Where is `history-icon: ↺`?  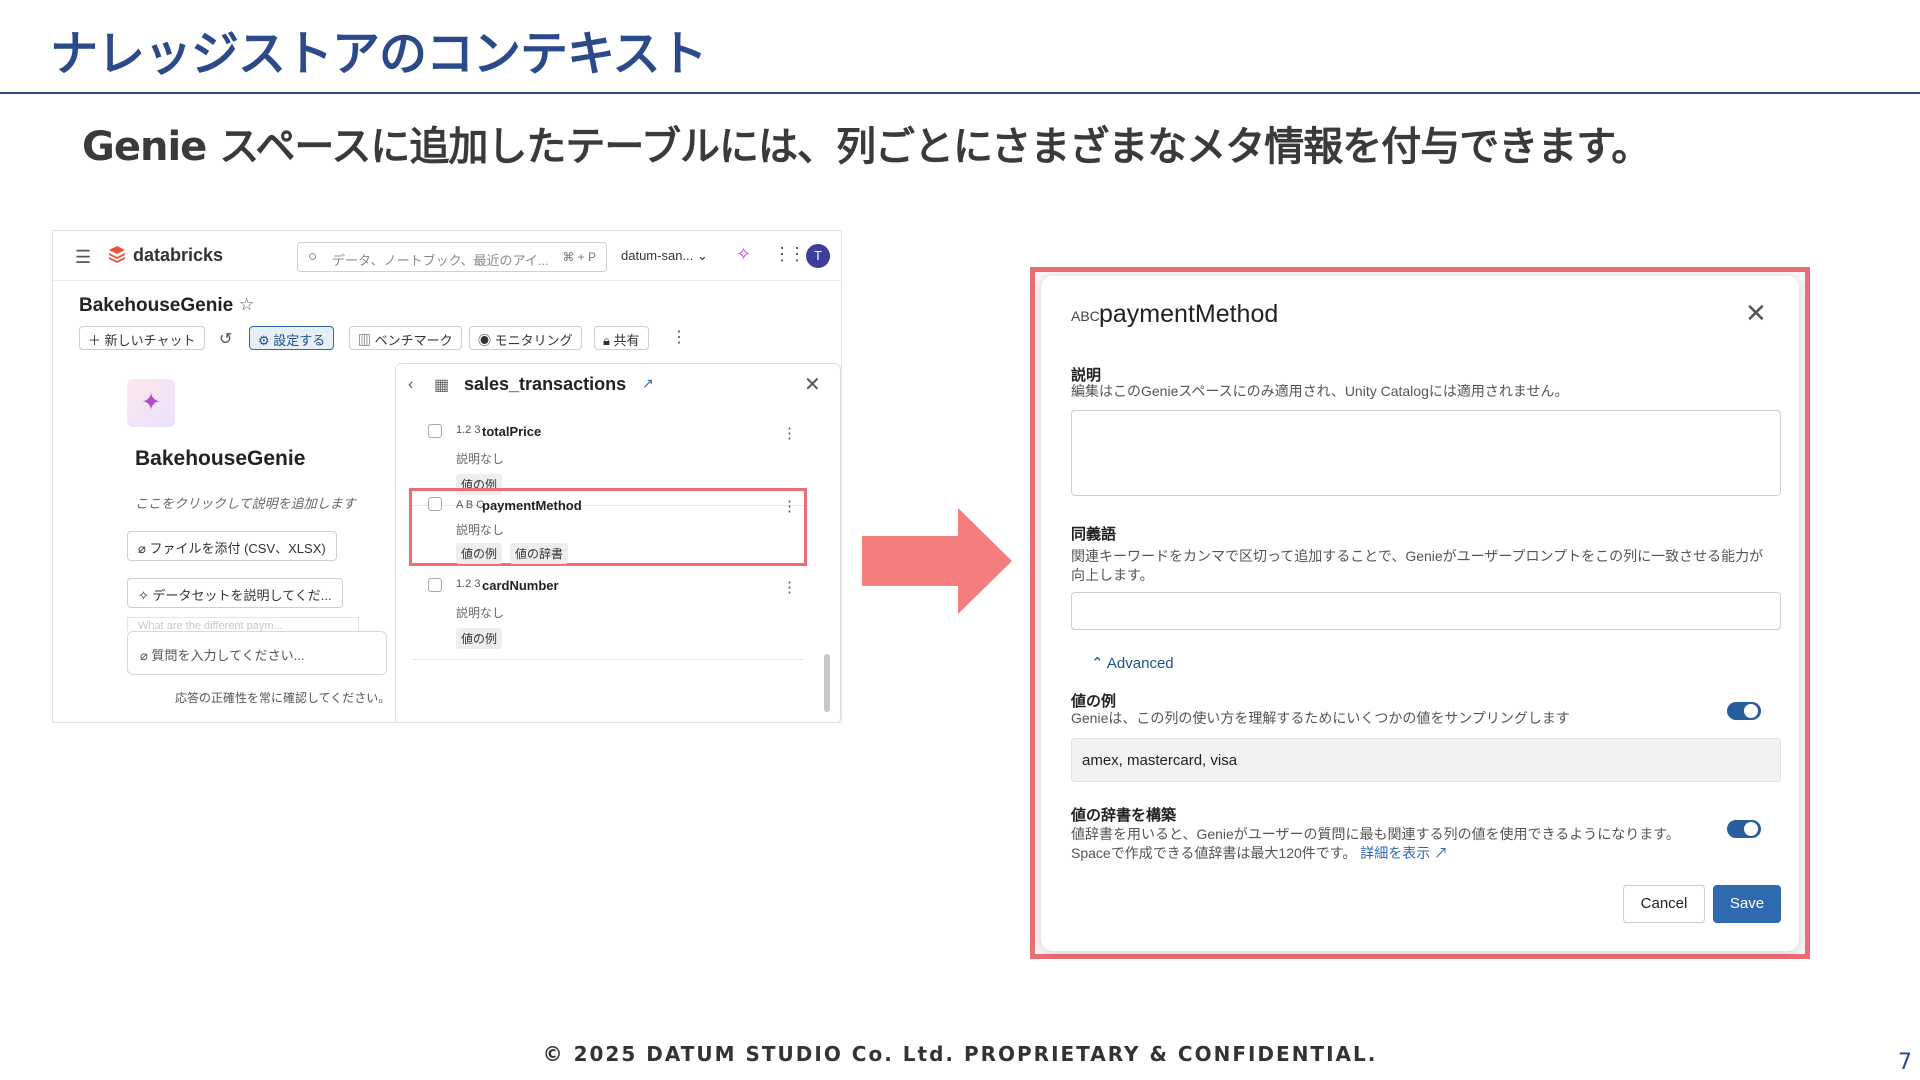
history-icon: ↺ is located at coordinates (225, 339).